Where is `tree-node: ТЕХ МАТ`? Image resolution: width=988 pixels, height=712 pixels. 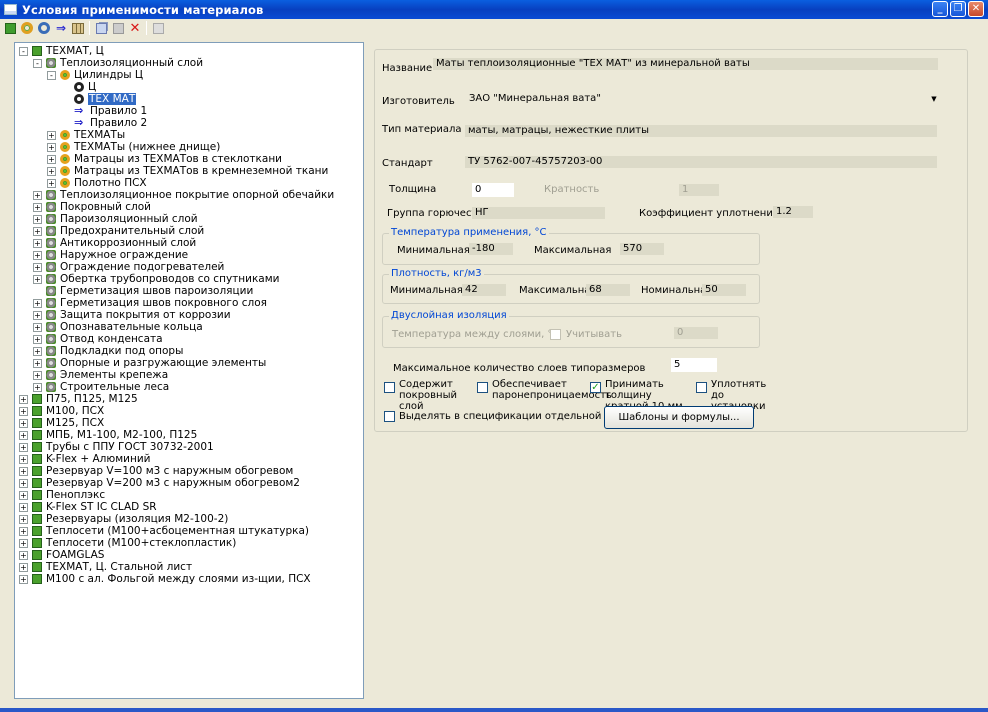 tree-node: ТЕХ МАТ is located at coordinates (105, 99).